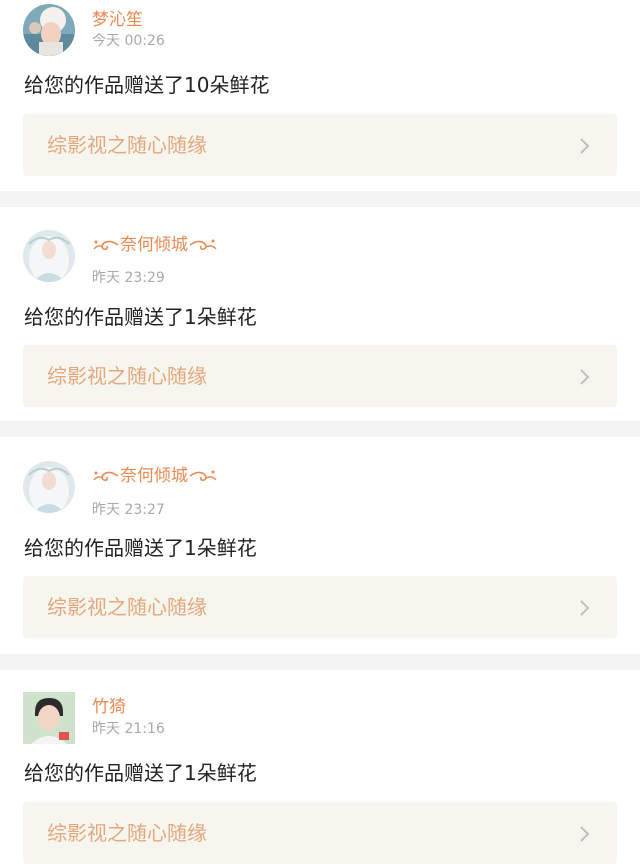 The width and height of the screenshot is (640, 864). I want to click on username-row: 梦沁笙, so click(117, 20).